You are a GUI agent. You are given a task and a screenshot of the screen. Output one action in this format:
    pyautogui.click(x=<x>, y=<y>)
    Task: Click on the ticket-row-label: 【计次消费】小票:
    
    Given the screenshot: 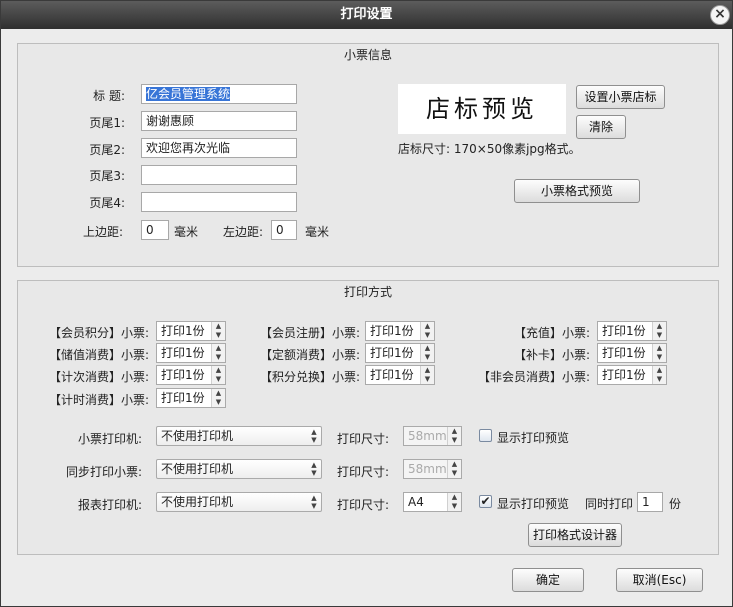 What is the action you would take?
    pyautogui.click(x=98, y=377)
    